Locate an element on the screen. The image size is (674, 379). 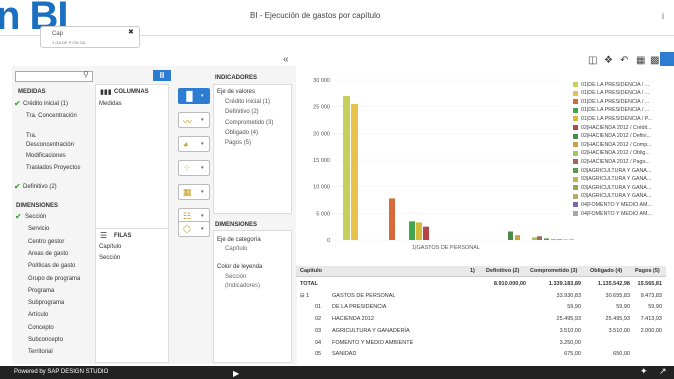
axis-value-item: Pagos (5) is located at coordinates (238, 143).